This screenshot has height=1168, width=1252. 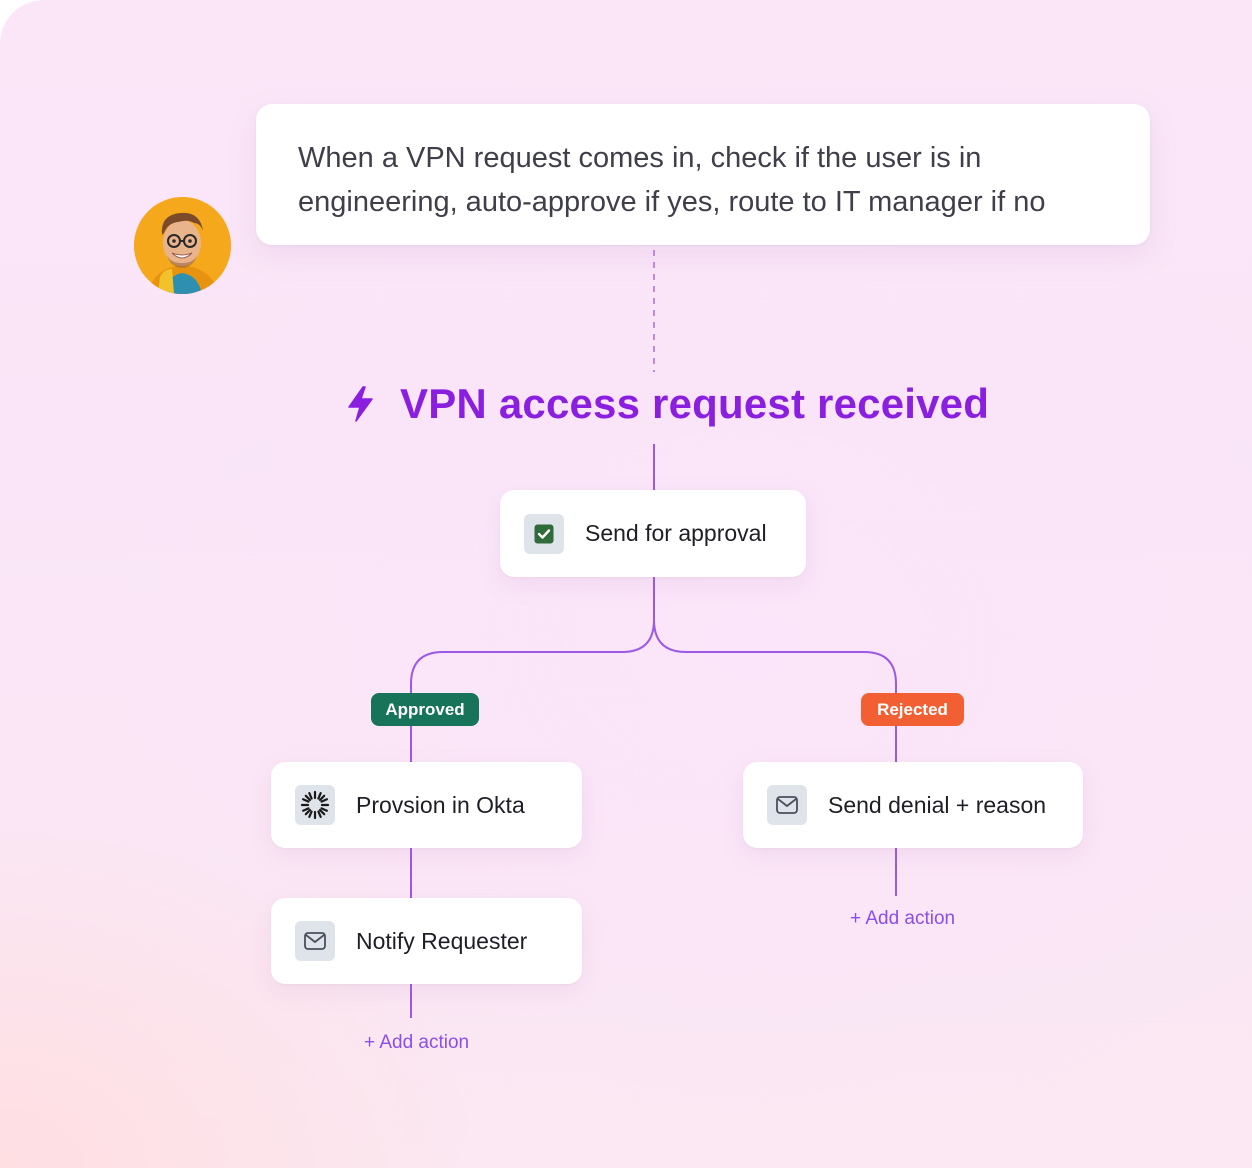 I want to click on add-action-approved: + Add action, so click(x=416, y=1043).